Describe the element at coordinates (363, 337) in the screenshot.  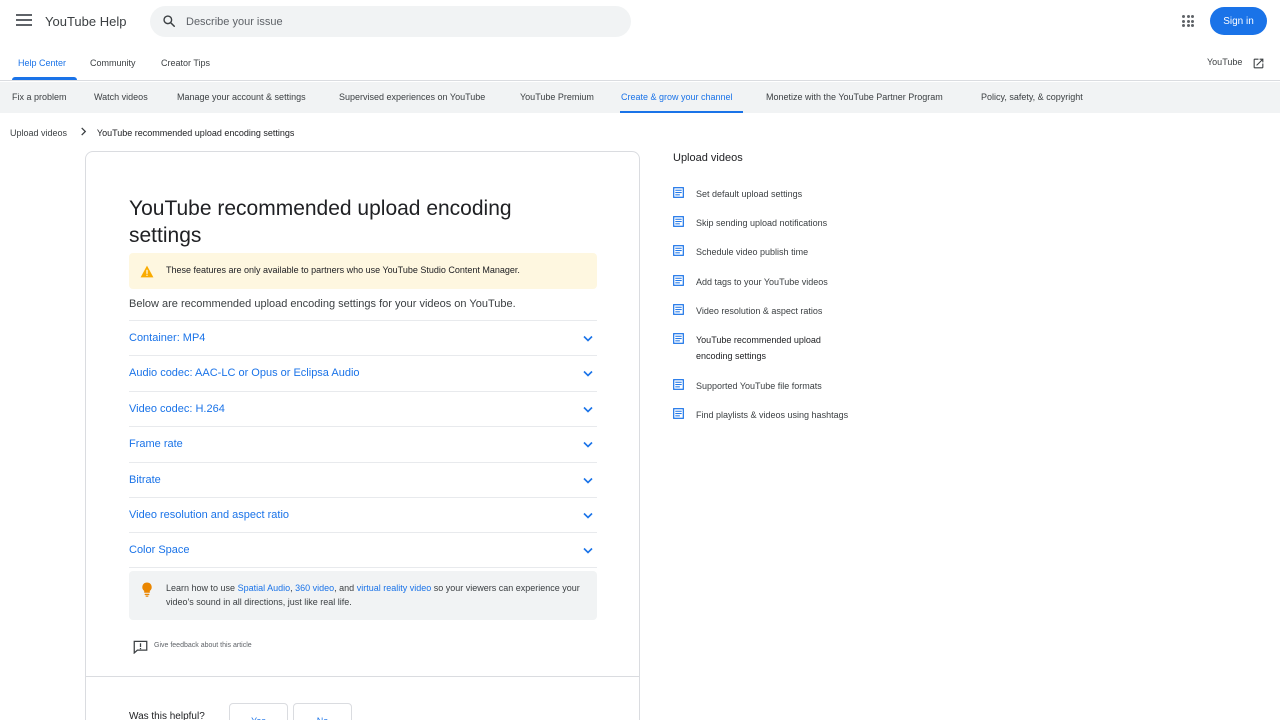
I see `accordion-container: Container: MP4` at that location.